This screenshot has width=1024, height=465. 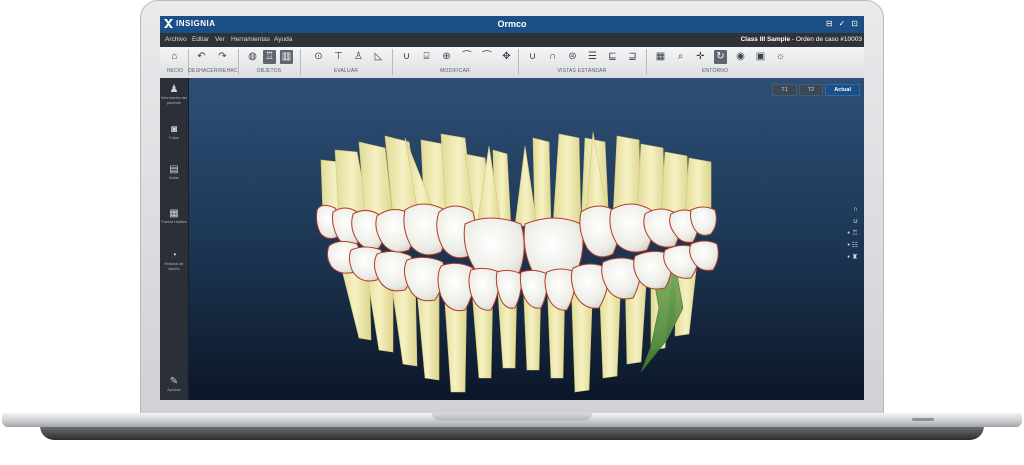 I want to click on minimize-icon: ⊟, so click(x=829, y=23).